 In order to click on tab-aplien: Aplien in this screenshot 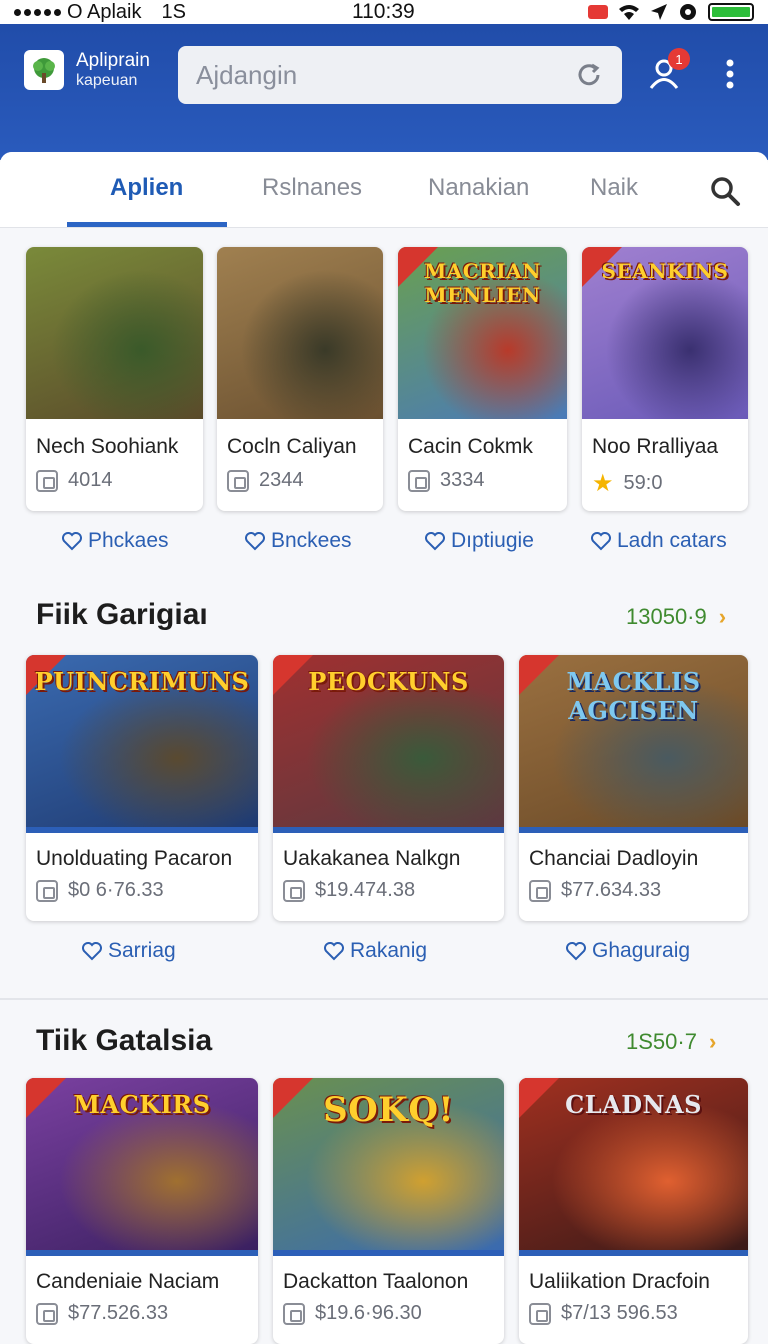, I will do `click(146, 188)`.